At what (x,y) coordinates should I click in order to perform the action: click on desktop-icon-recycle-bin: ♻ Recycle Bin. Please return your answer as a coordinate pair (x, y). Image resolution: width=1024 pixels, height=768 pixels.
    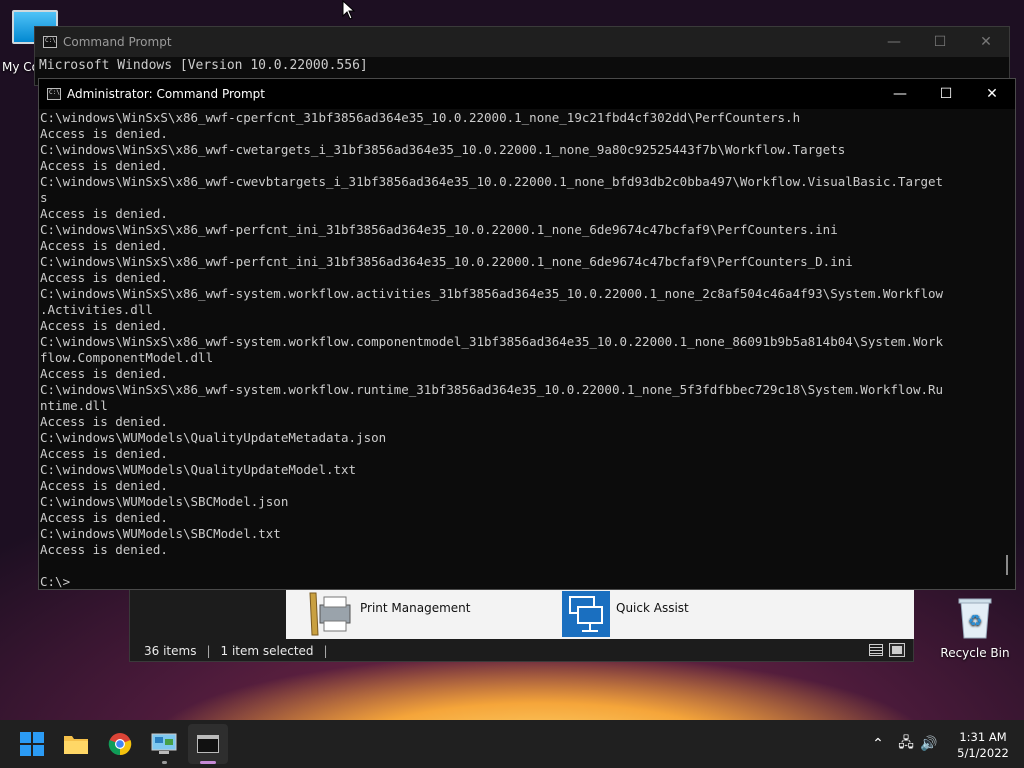
    Looking at the image, I should click on (975, 628).